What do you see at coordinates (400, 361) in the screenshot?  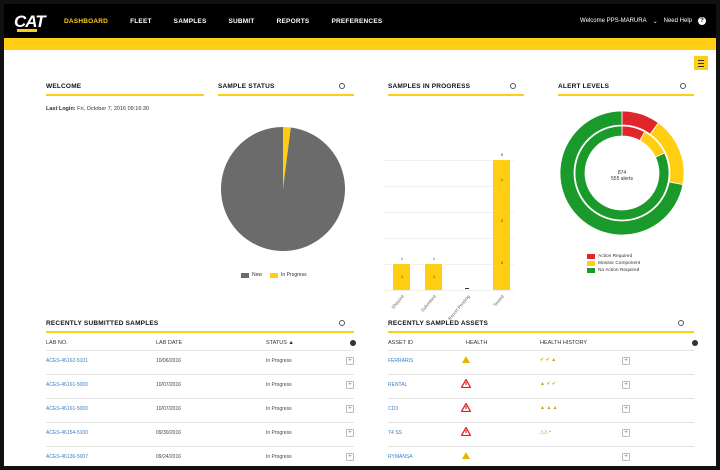 I see `asset-id-link: FERRARIS` at bounding box center [400, 361].